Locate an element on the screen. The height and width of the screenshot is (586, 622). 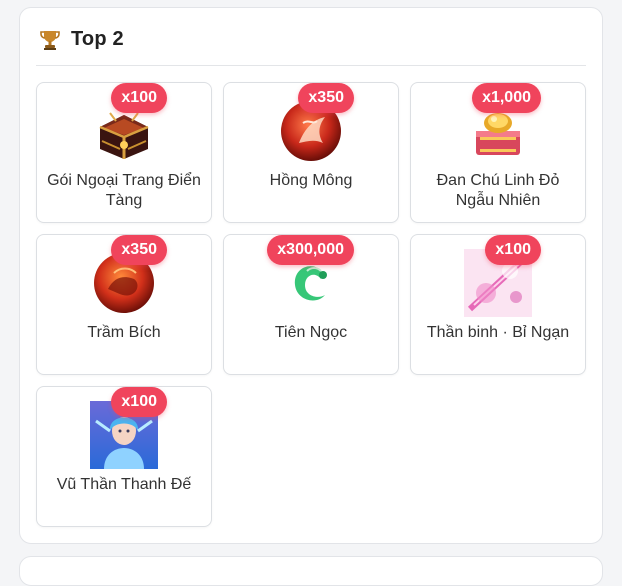
reward-item: x100 Gói Ngoại Trang Điển Tàng is located at coordinates (124, 152).